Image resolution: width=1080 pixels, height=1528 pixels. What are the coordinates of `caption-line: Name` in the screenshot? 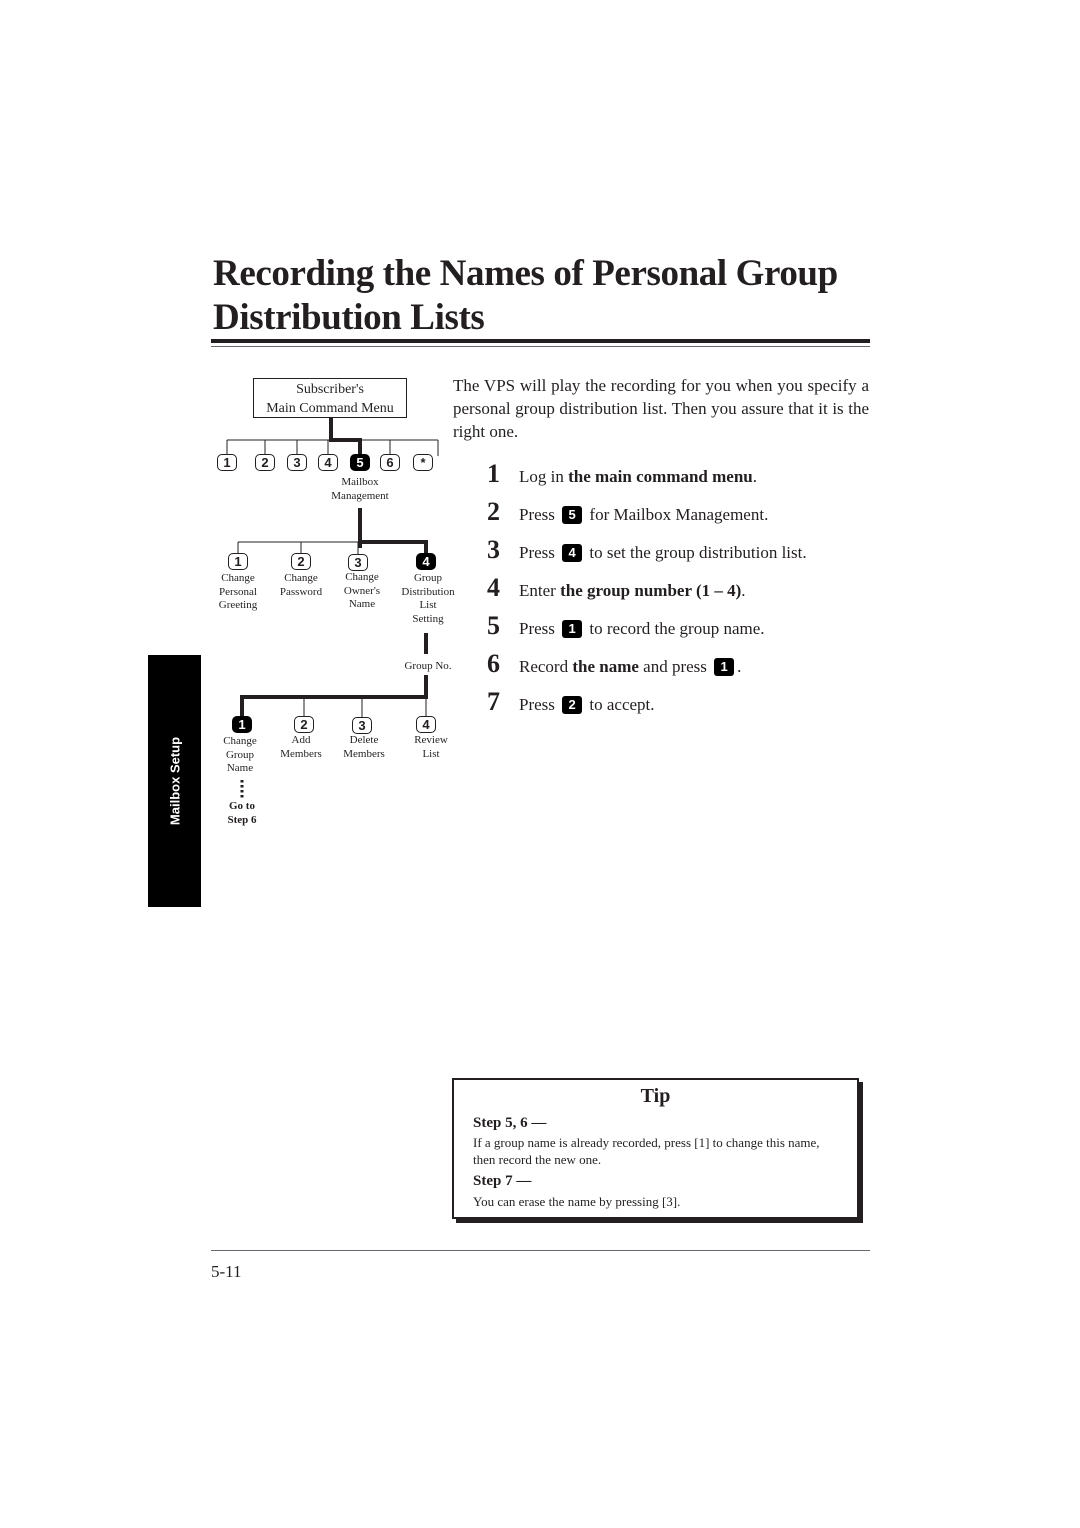 It's located at (362, 604).